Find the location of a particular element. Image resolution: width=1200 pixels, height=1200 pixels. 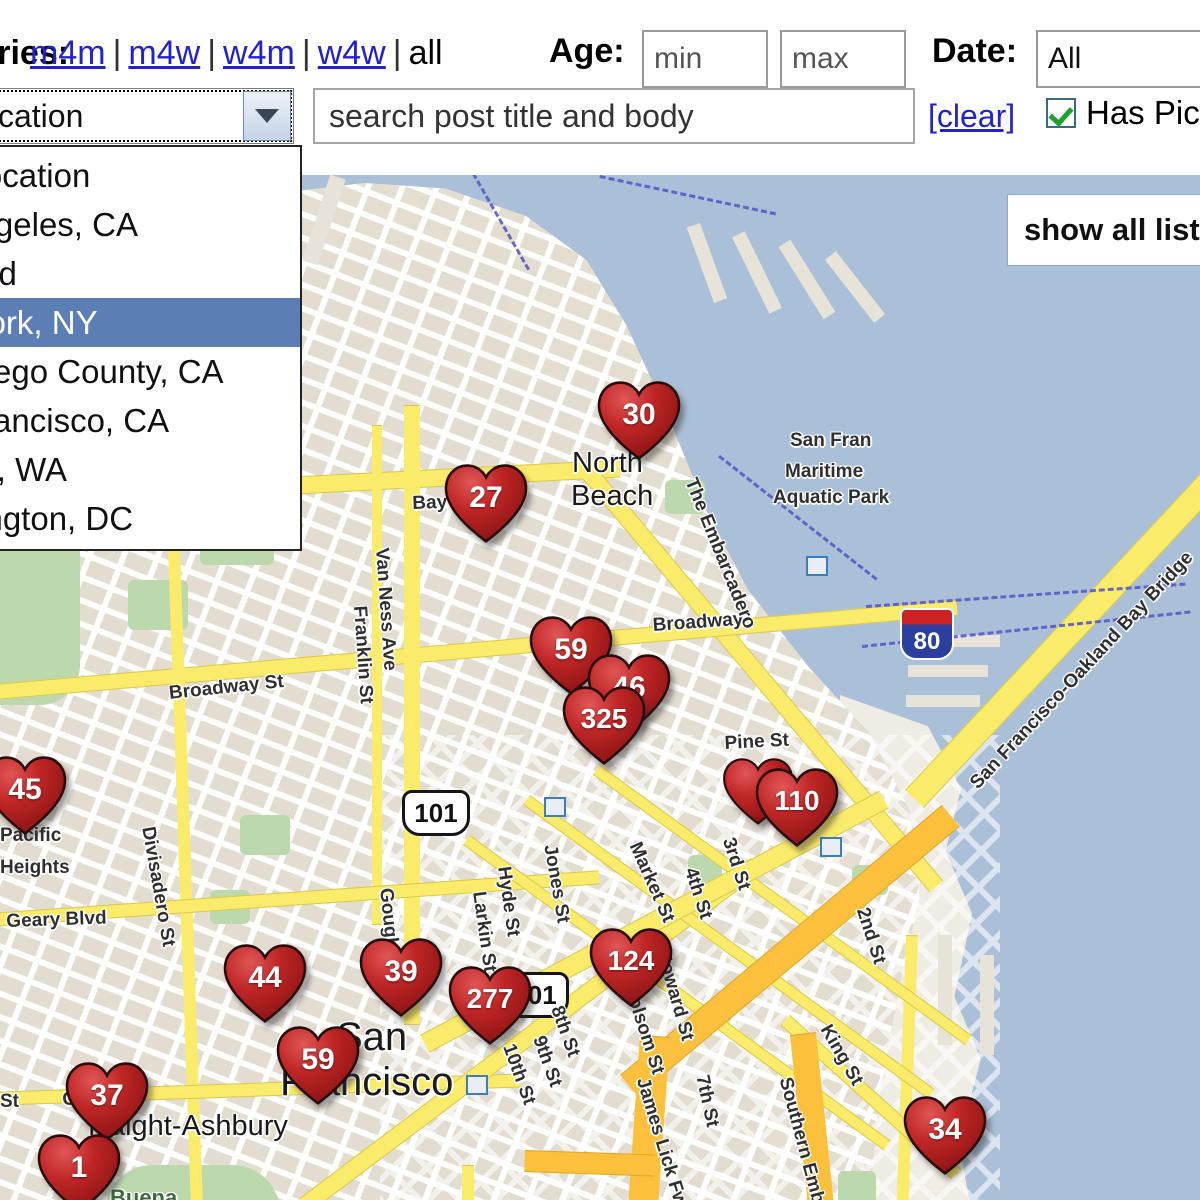

map-marker-heart: 110 is located at coordinates (797, 809).